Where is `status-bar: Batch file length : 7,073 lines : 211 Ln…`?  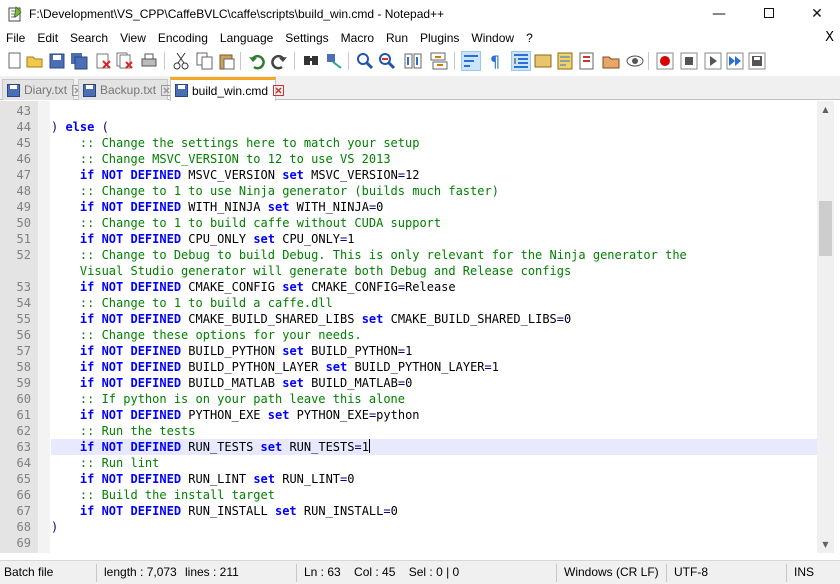
status-bar: Batch file length : 7,073 lines : 211 Ln… is located at coordinates (420, 572).